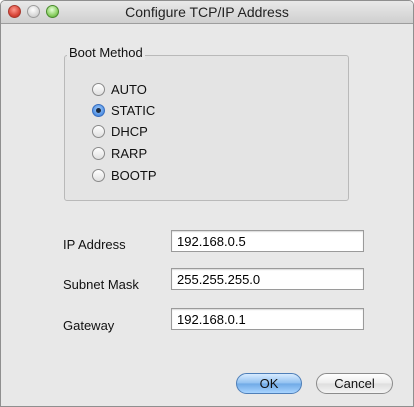 This screenshot has height=407, width=414. What do you see at coordinates (89, 325) in the screenshot?
I see `gateway-label: Gateway` at bounding box center [89, 325].